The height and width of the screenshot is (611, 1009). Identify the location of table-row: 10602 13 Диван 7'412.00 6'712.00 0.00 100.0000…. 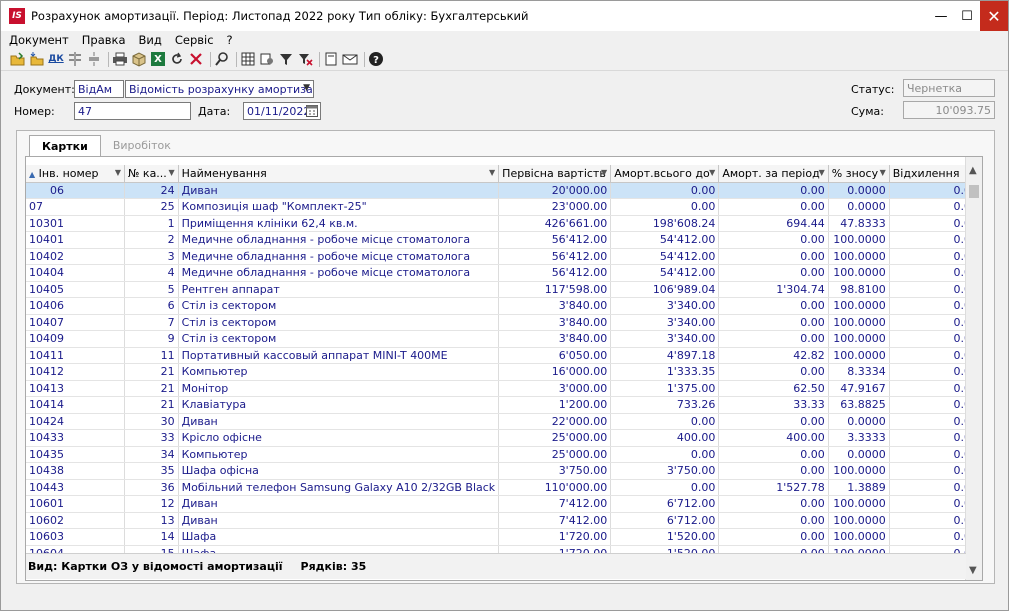
(504, 520).